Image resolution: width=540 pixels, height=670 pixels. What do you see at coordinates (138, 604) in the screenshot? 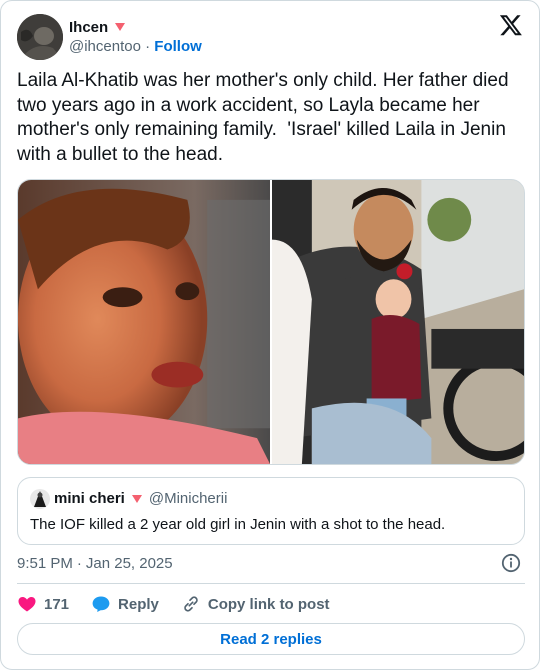
I see `reply-label: Reply` at bounding box center [138, 604].